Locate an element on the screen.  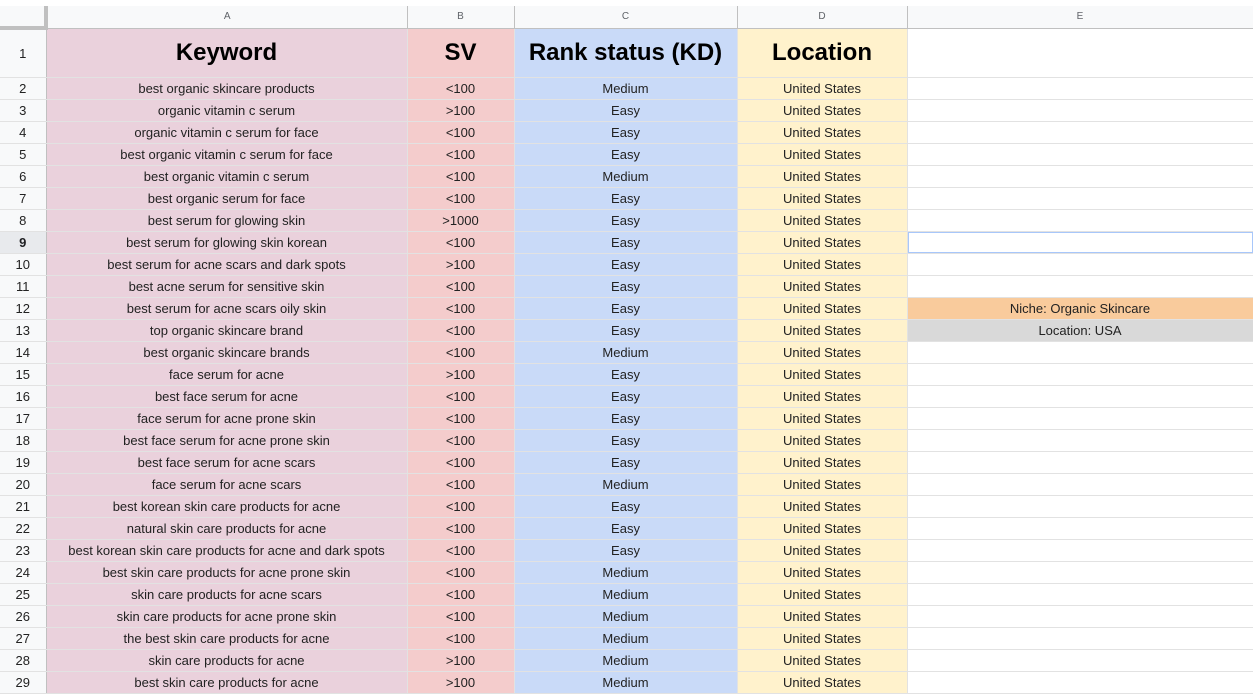
row-number: 4 is located at coordinates (23, 132).